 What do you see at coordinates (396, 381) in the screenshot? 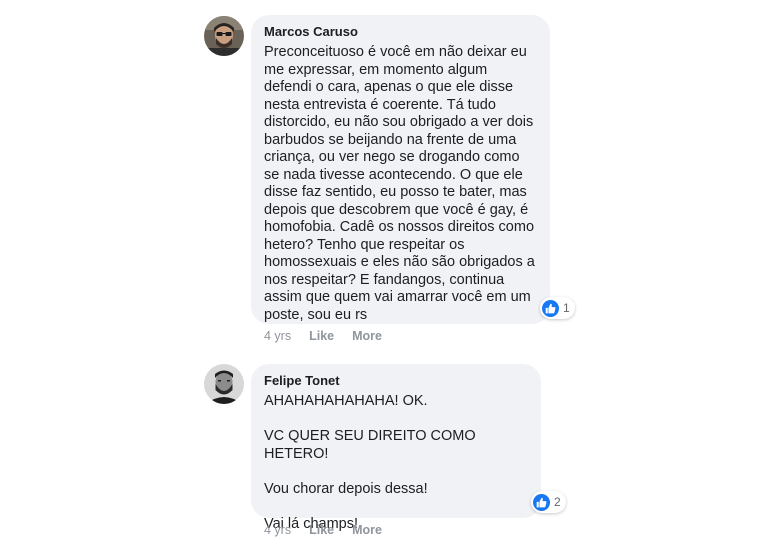
I see `comment-author: Felipe Tonet` at bounding box center [396, 381].